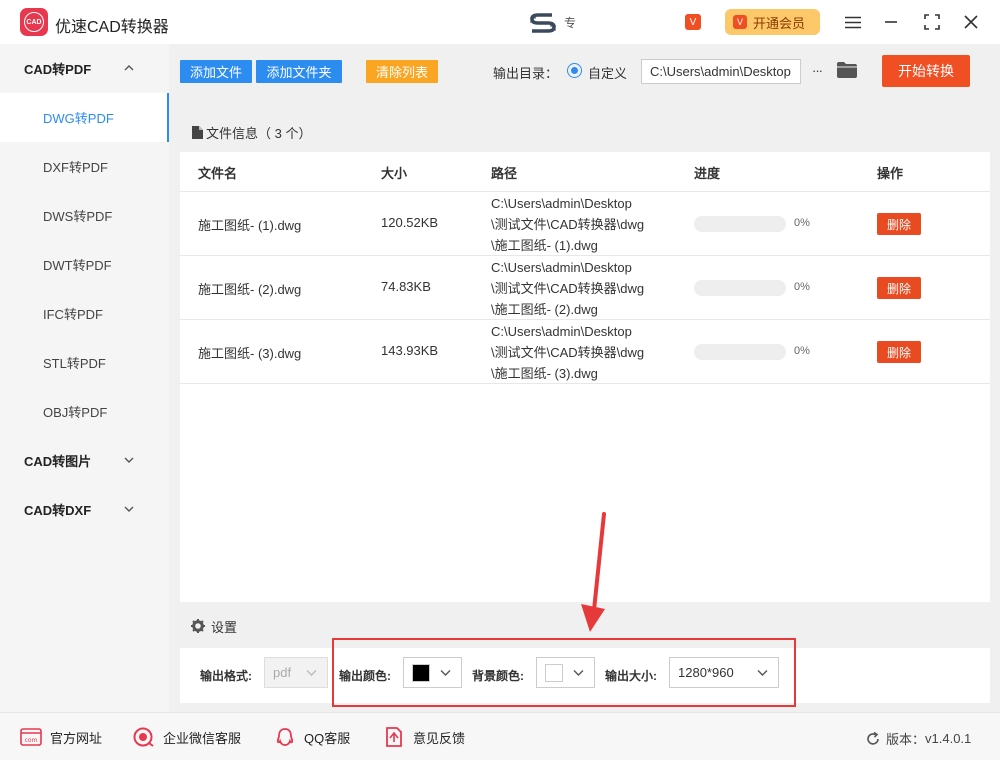 The width and height of the screenshot is (1000, 760). What do you see at coordinates (250, 289) in the screenshot?
I see `file-name: 施工图纸- (2).dwg` at bounding box center [250, 289].